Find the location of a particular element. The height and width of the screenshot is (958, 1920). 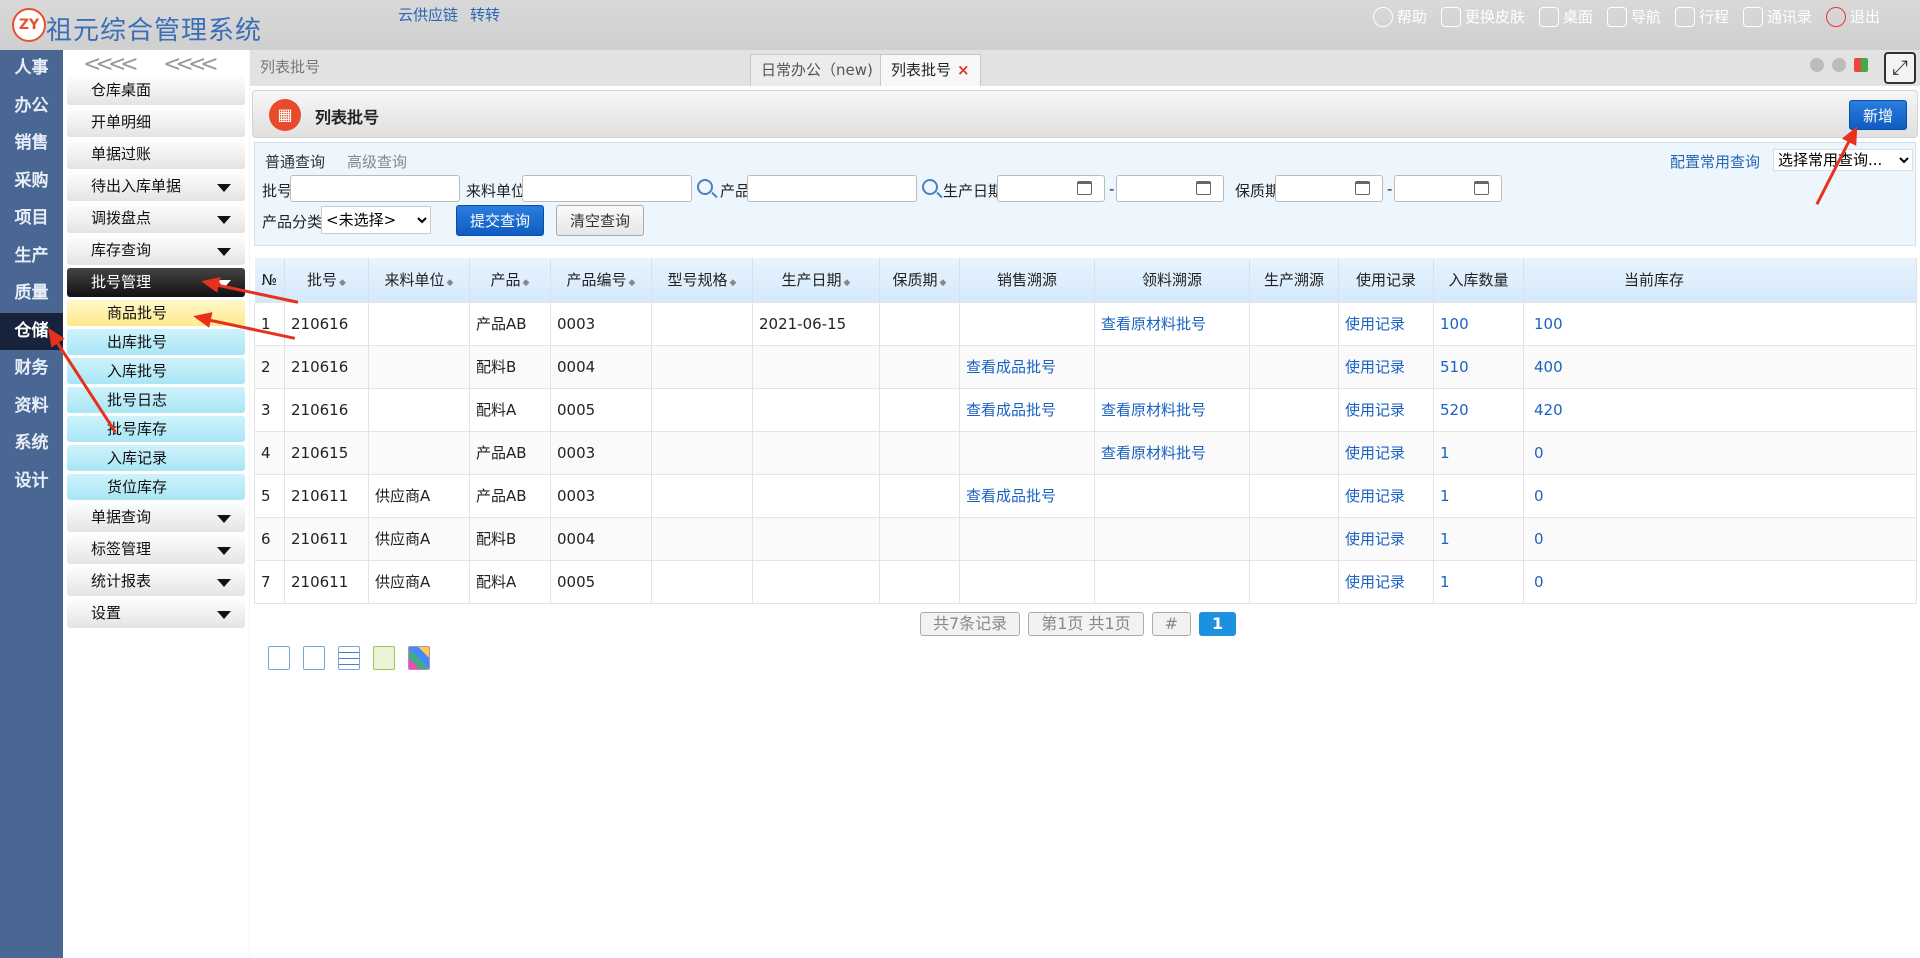

product-input is located at coordinates (832, 188).